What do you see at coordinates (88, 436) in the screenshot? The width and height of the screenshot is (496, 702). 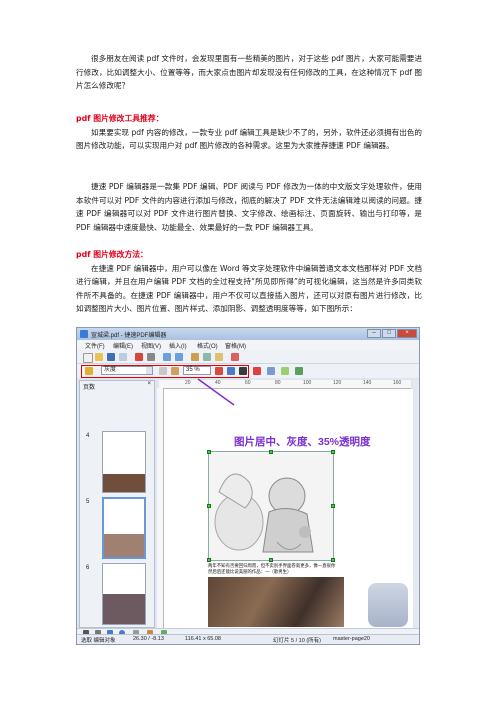 I see `thumb-number: 4` at bounding box center [88, 436].